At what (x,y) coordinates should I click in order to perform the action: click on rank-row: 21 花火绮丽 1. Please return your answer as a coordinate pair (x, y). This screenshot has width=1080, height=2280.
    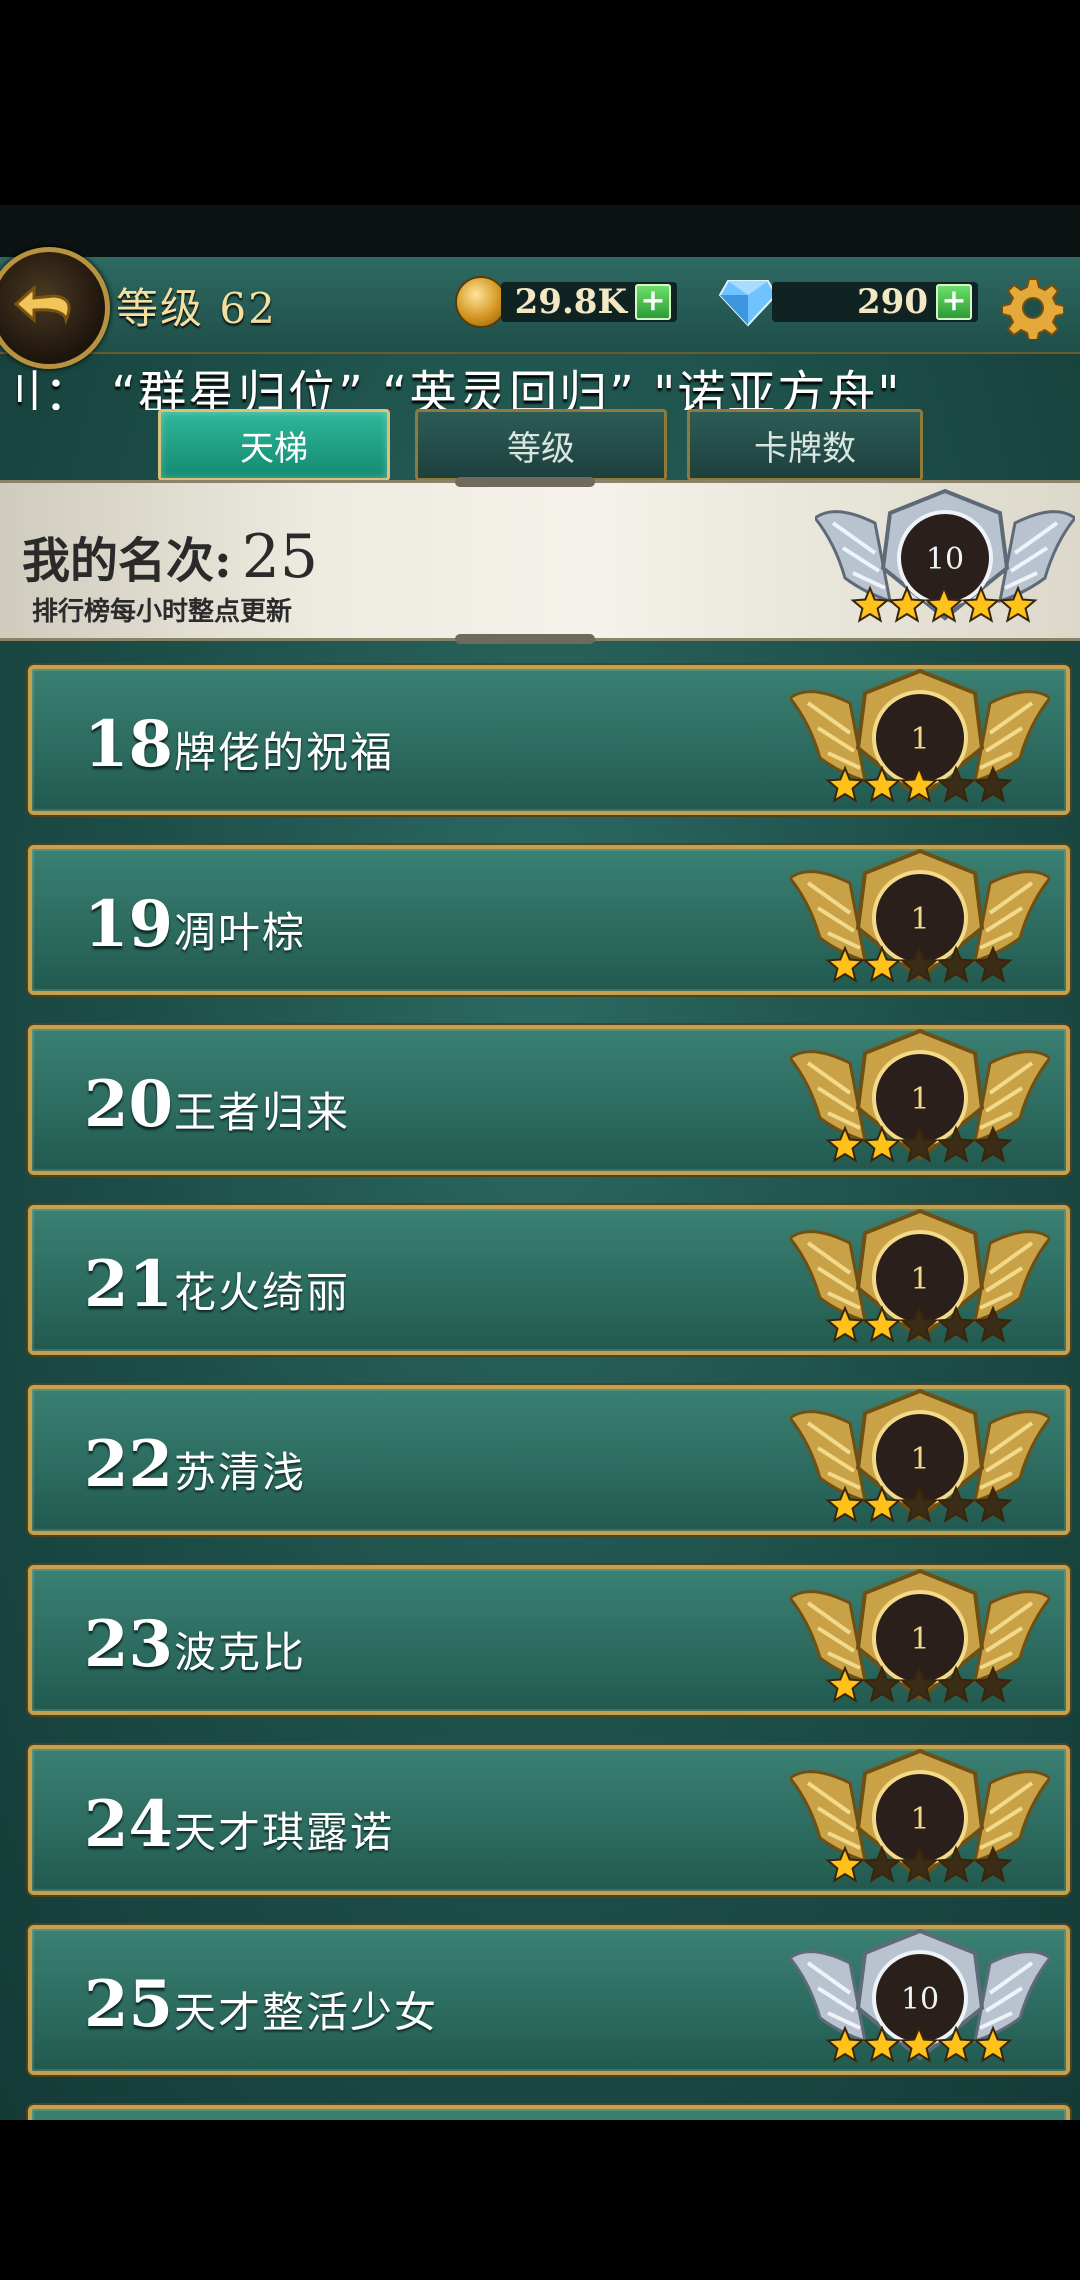
    Looking at the image, I should click on (549, 1280).